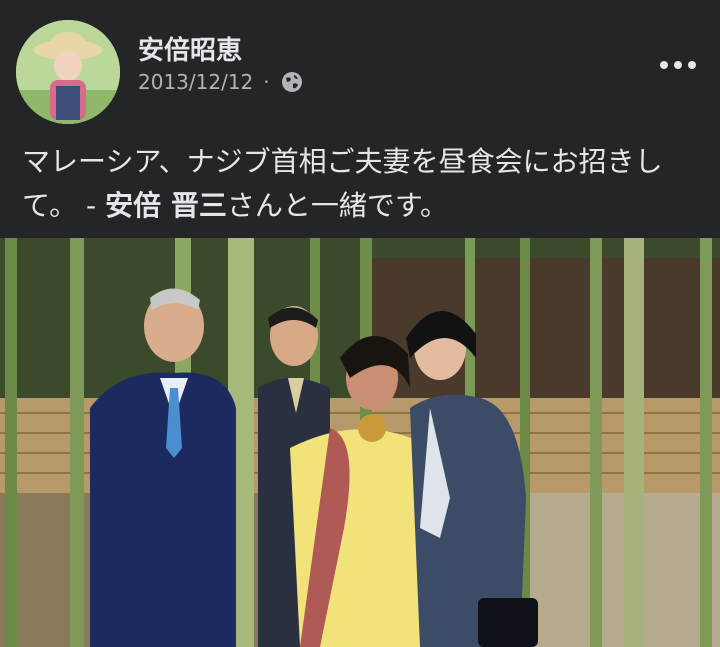 The height and width of the screenshot is (647, 720). Describe the element at coordinates (195, 82) in the screenshot. I see `post-date: 2013/12/12` at that location.